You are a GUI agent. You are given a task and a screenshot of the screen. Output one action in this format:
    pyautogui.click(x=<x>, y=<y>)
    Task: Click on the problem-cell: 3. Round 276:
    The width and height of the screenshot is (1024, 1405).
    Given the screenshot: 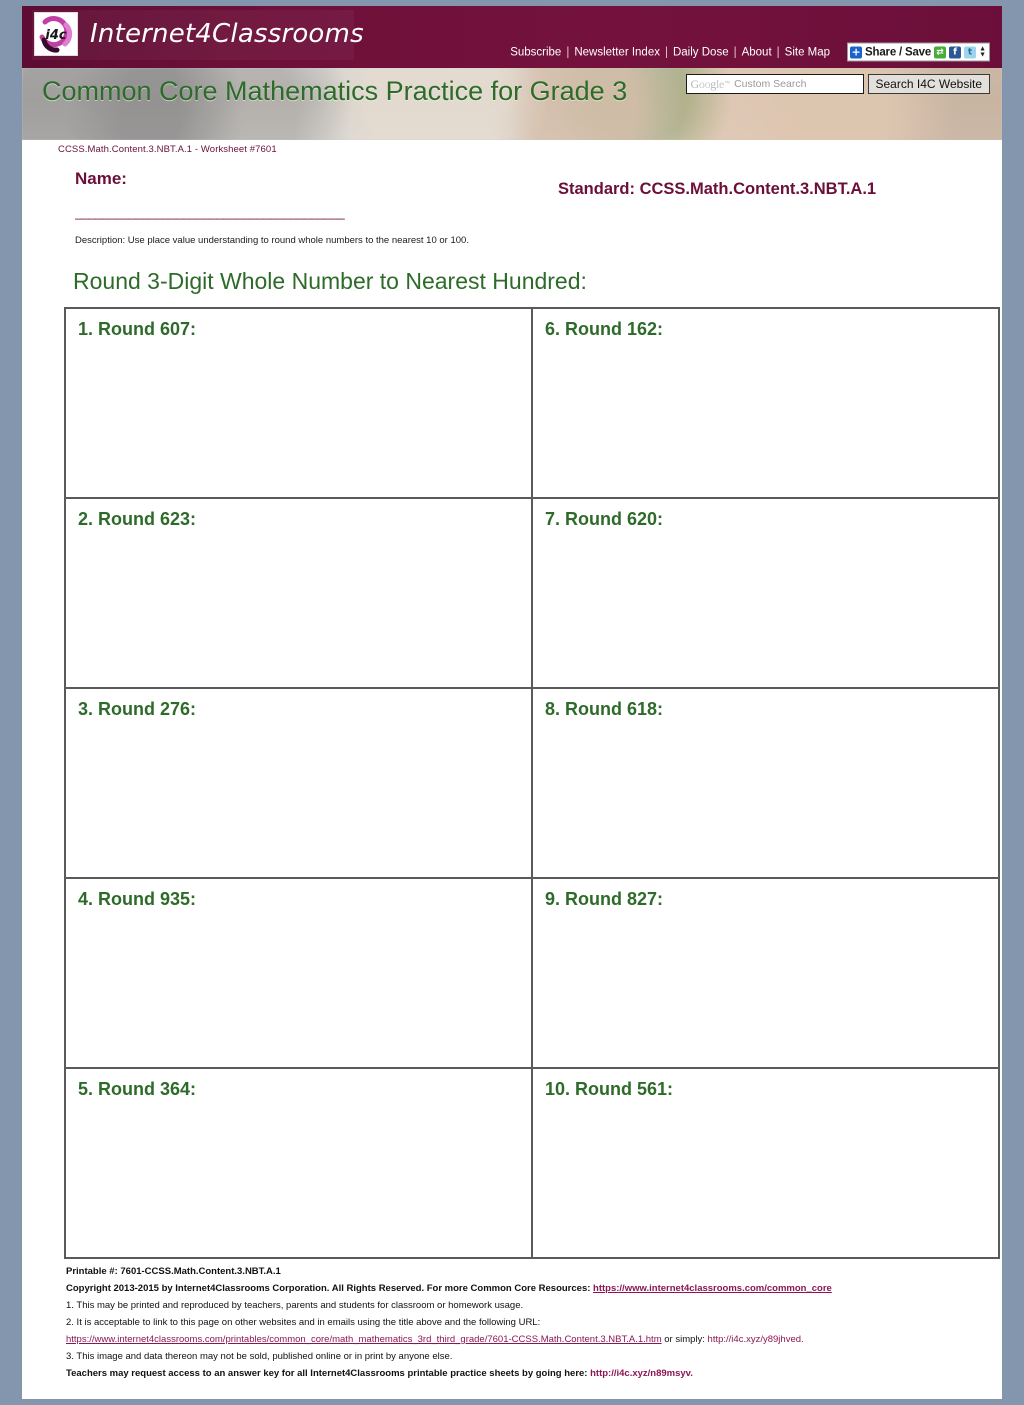 What is the action you would take?
    pyautogui.click(x=298, y=783)
    